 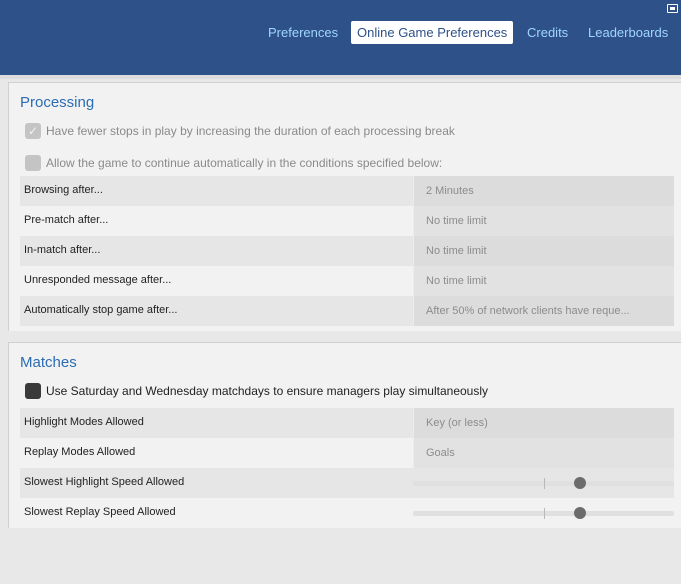 What do you see at coordinates (33, 391) in the screenshot?
I see `simultaneous-checkbox` at bounding box center [33, 391].